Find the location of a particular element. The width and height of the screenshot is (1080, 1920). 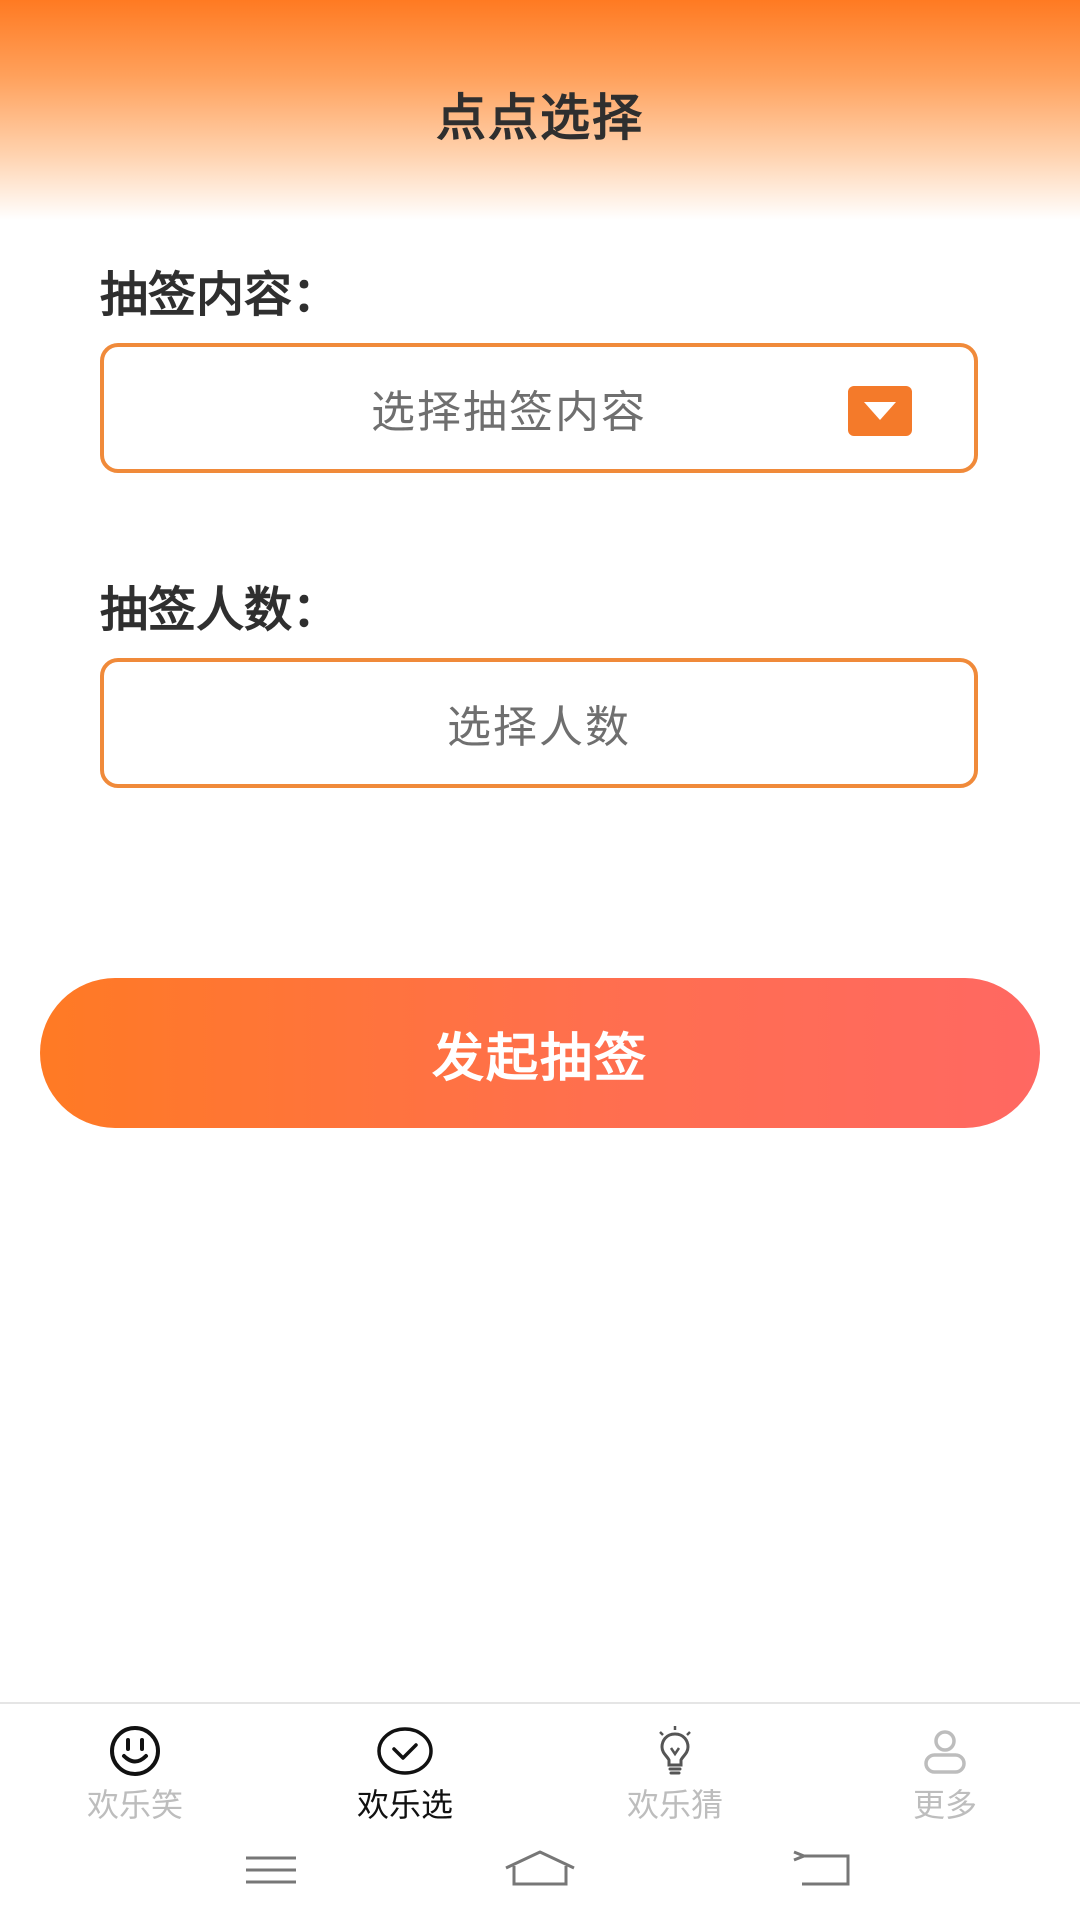

dropdown-arrow-icon is located at coordinates (880, 411).